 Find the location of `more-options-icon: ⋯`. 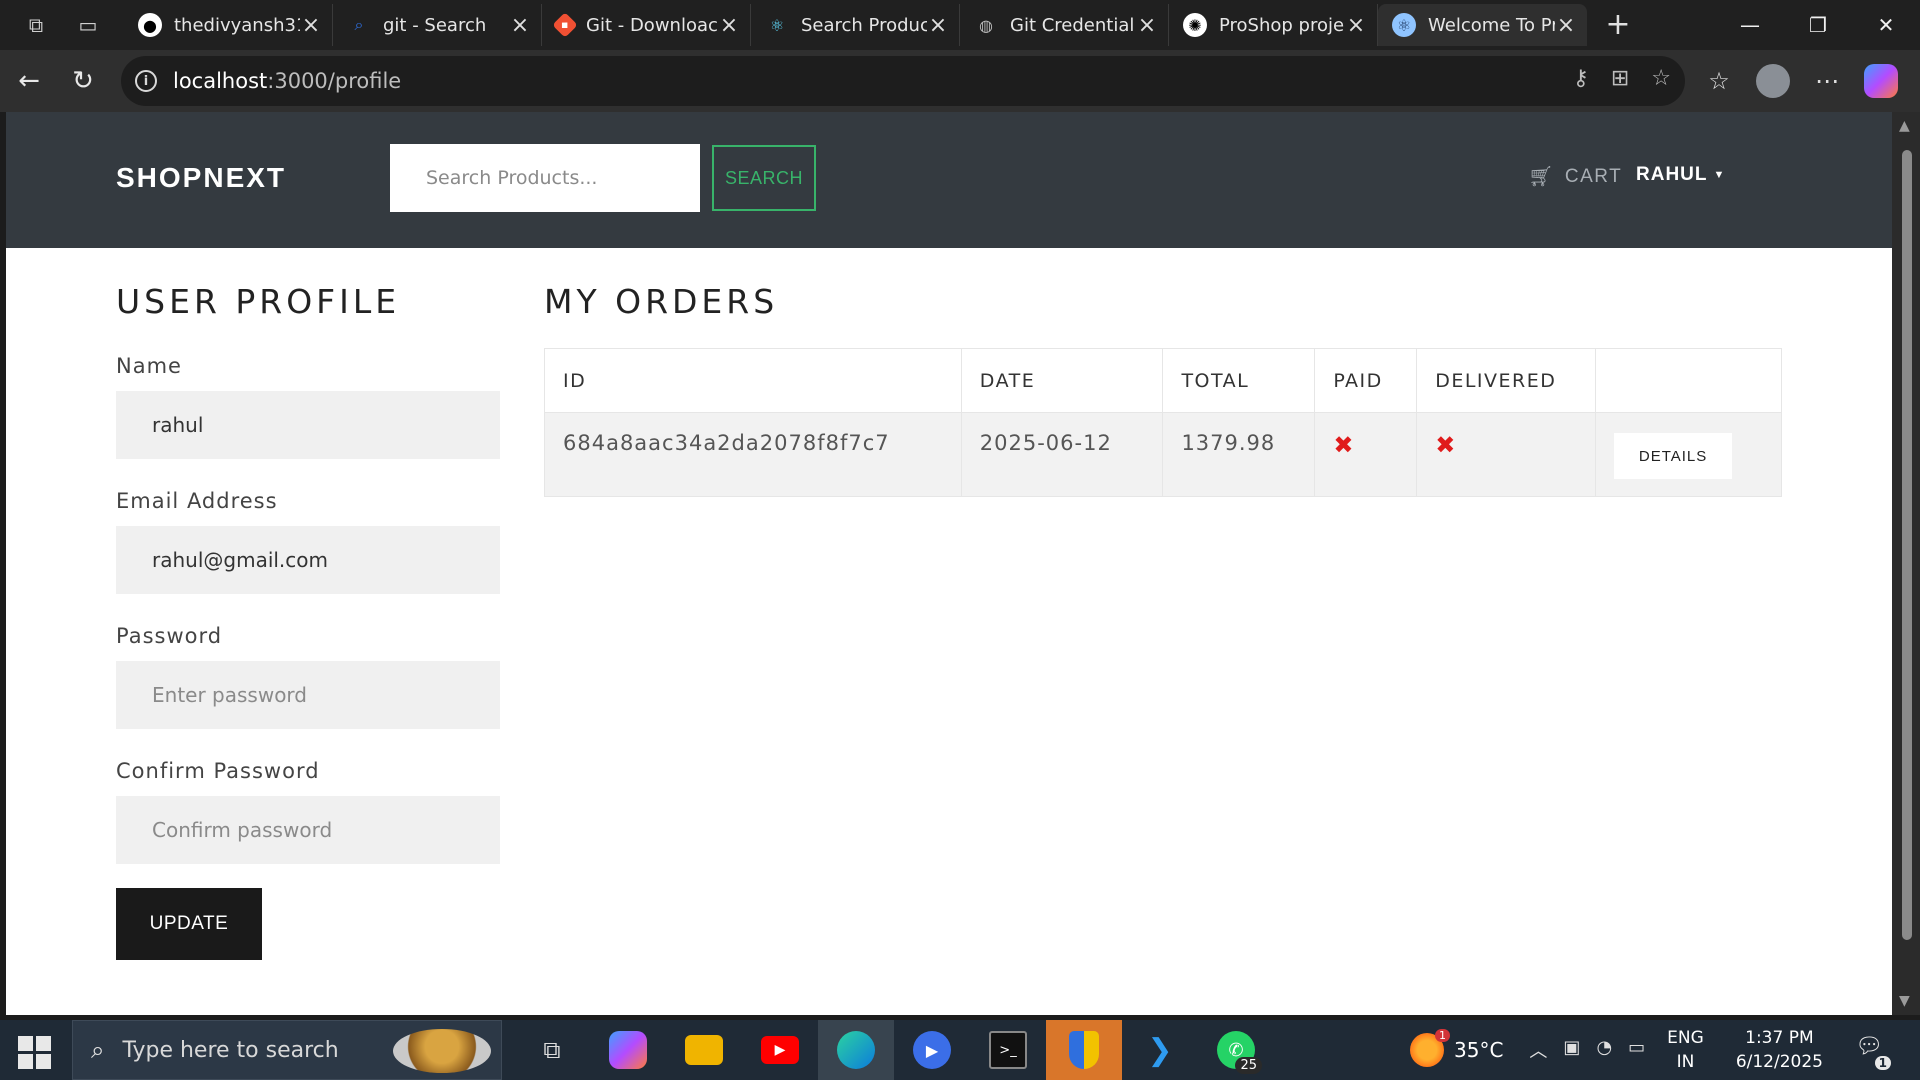

more-options-icon: ⋯ is located at coordinates (1827, 81).